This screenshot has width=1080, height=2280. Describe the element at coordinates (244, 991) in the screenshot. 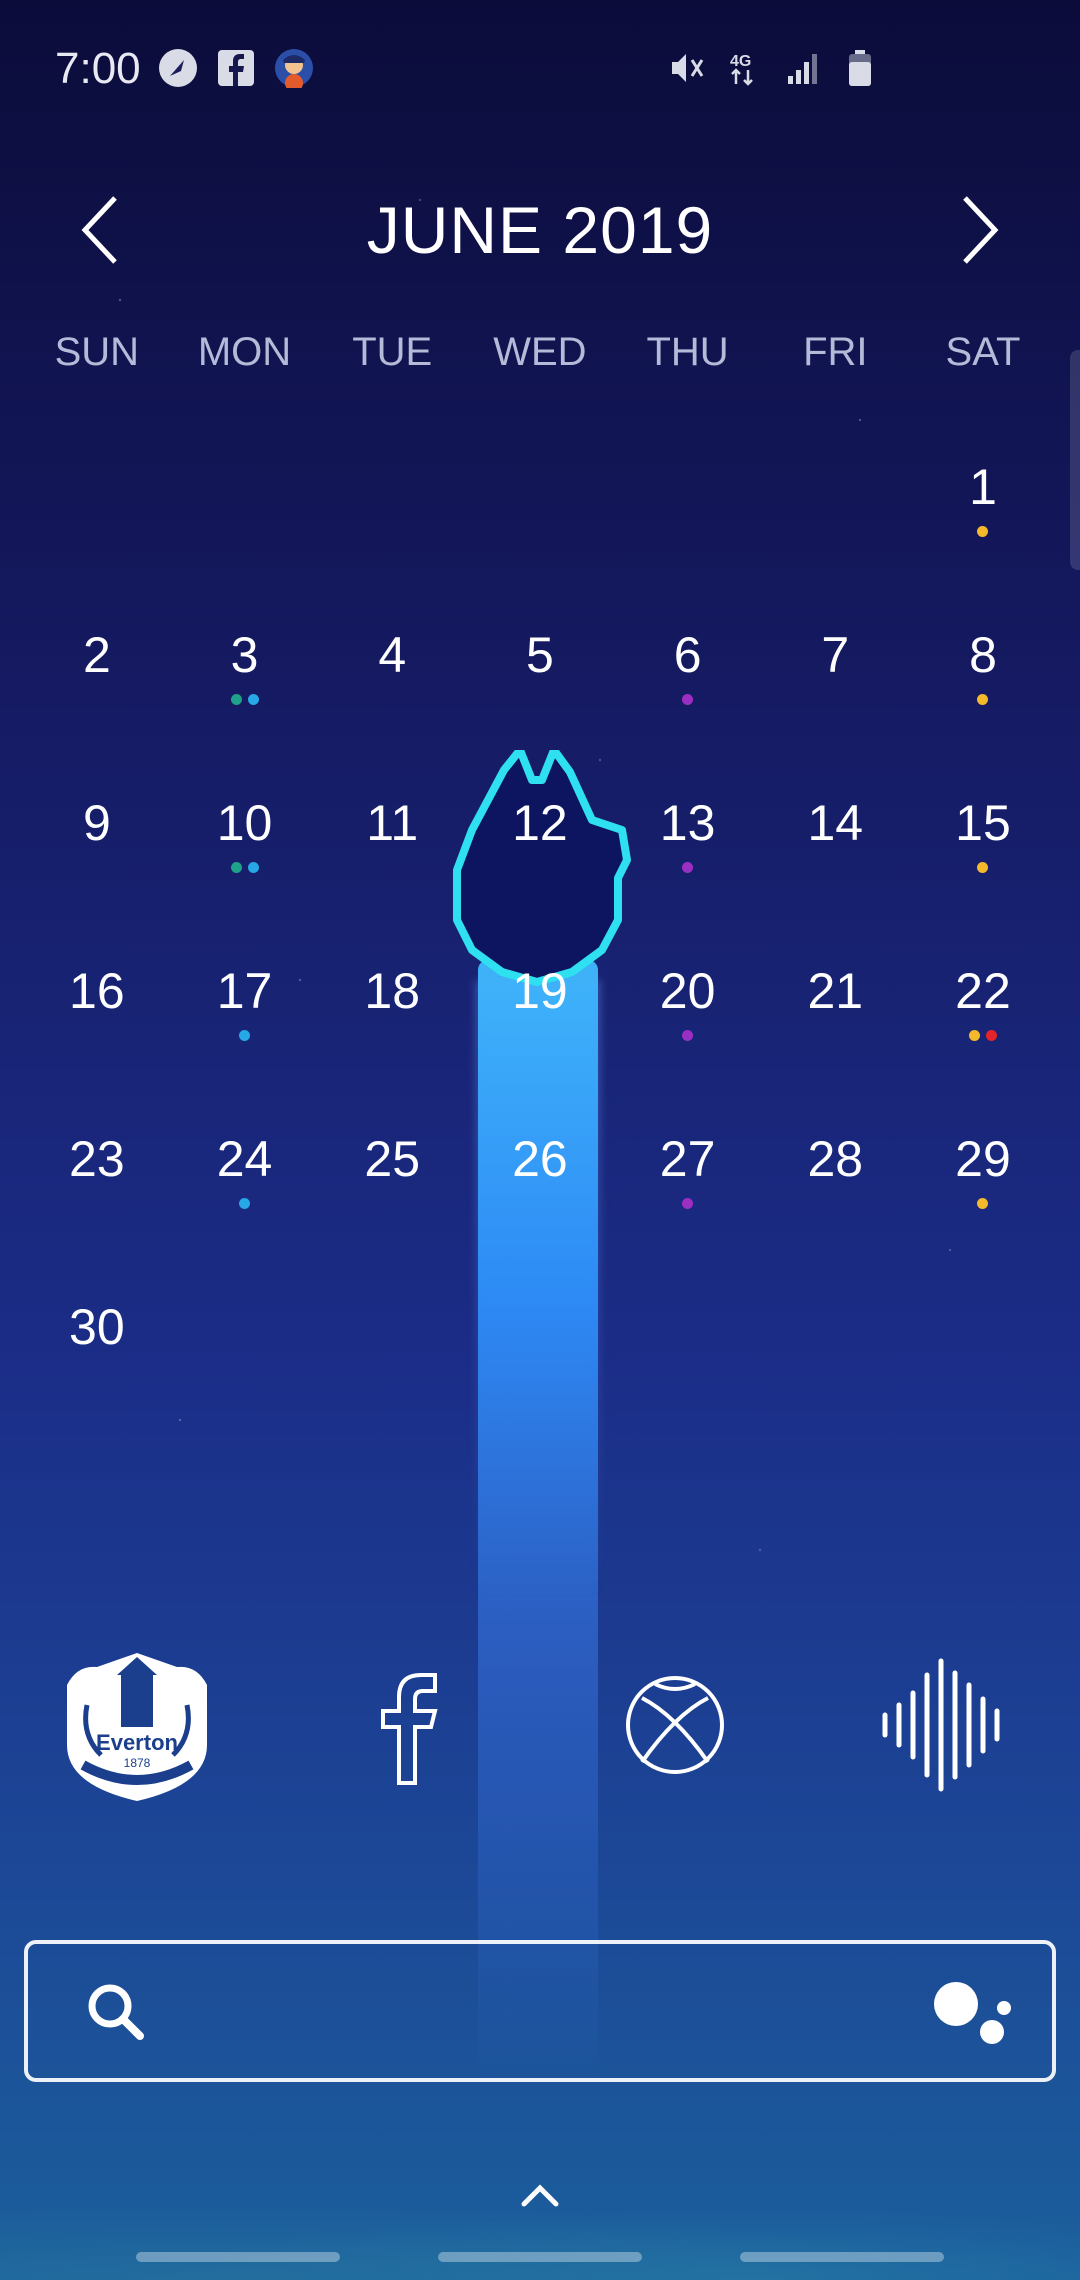

I see `day-number: 17` at that location.